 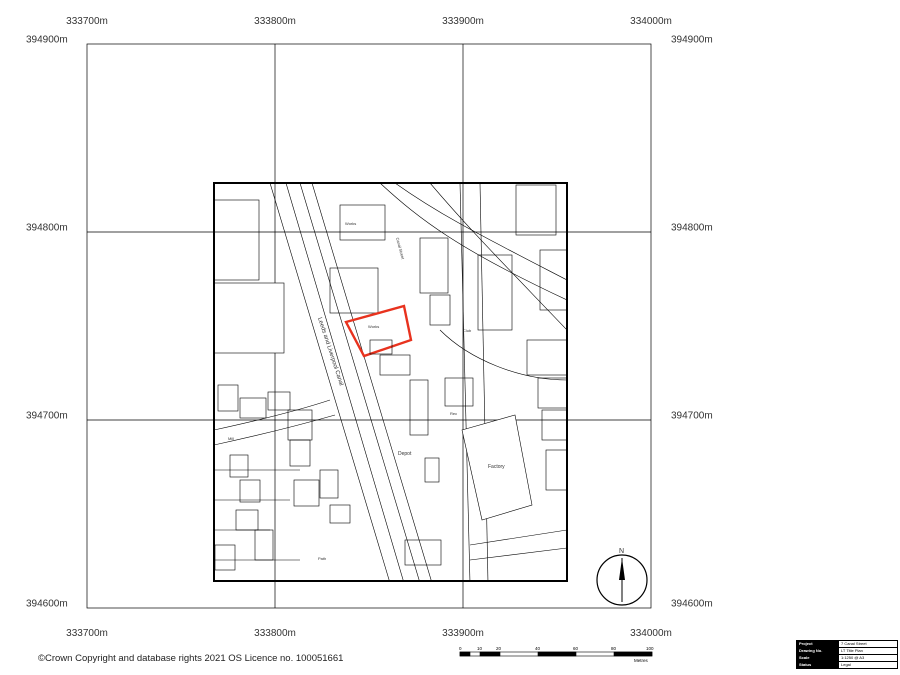 I want to click on scale-unit: Metres, so click(x=641, y=660).